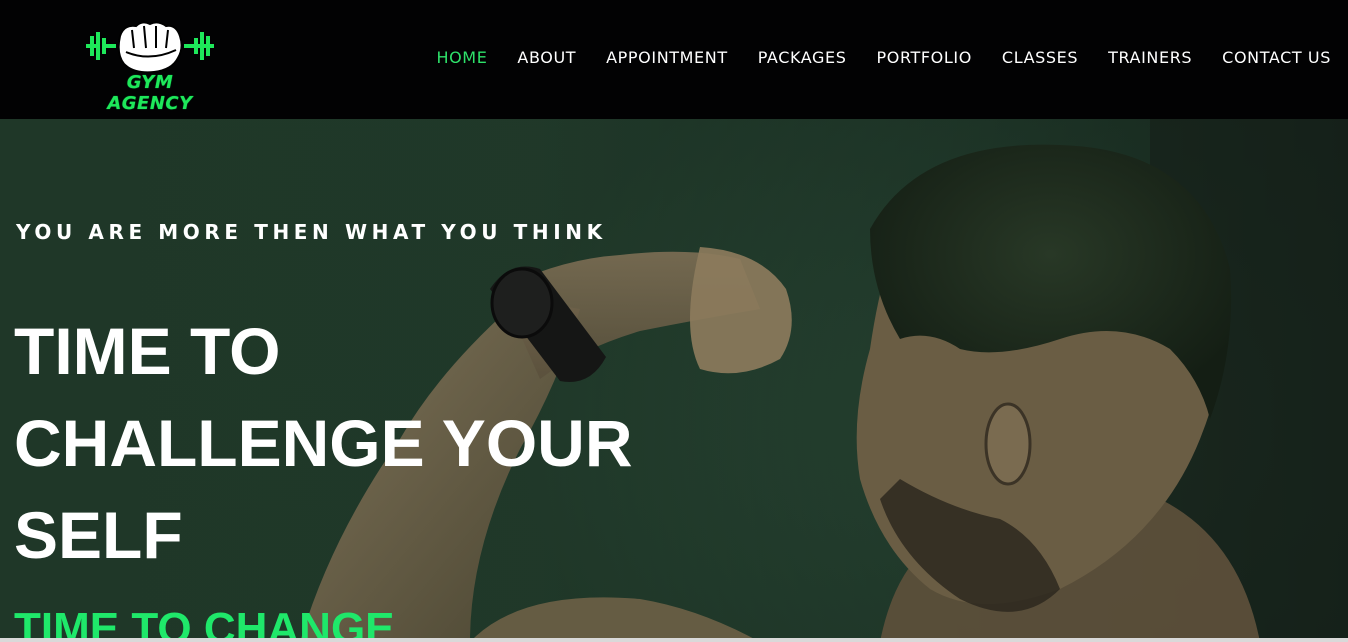 Image resolution: width=1348 pixels, height=642 pixels. Describe the element at coordinates (147, 351) in the screenshot. I see `hero-title-line-1: TIME TO` at that location.